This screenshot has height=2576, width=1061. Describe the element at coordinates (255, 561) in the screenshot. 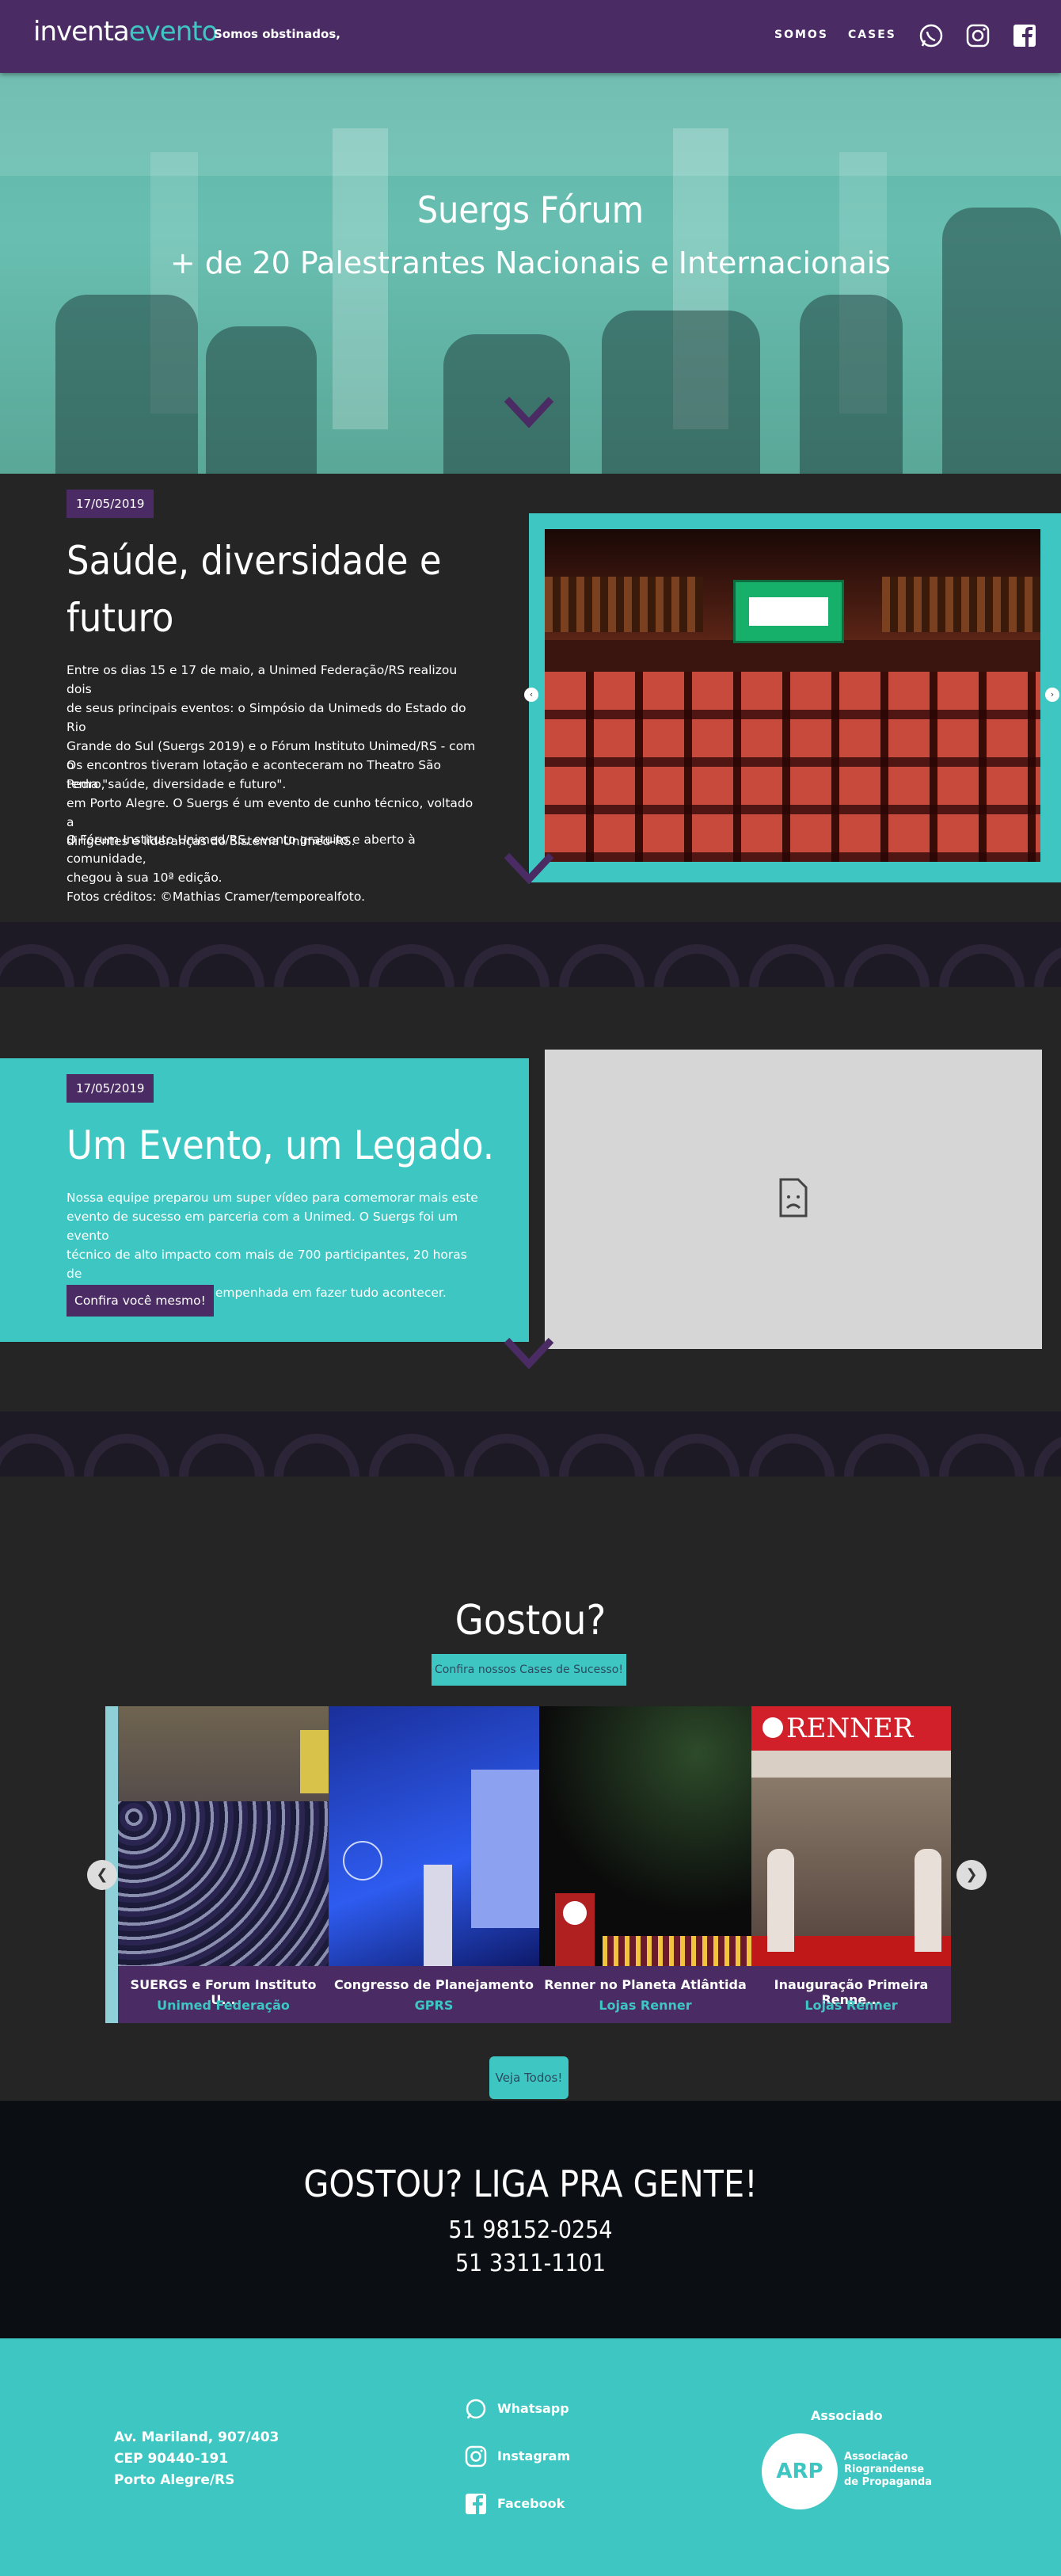

I see `article-title-line1: Saúde, diversidade e` at that location.